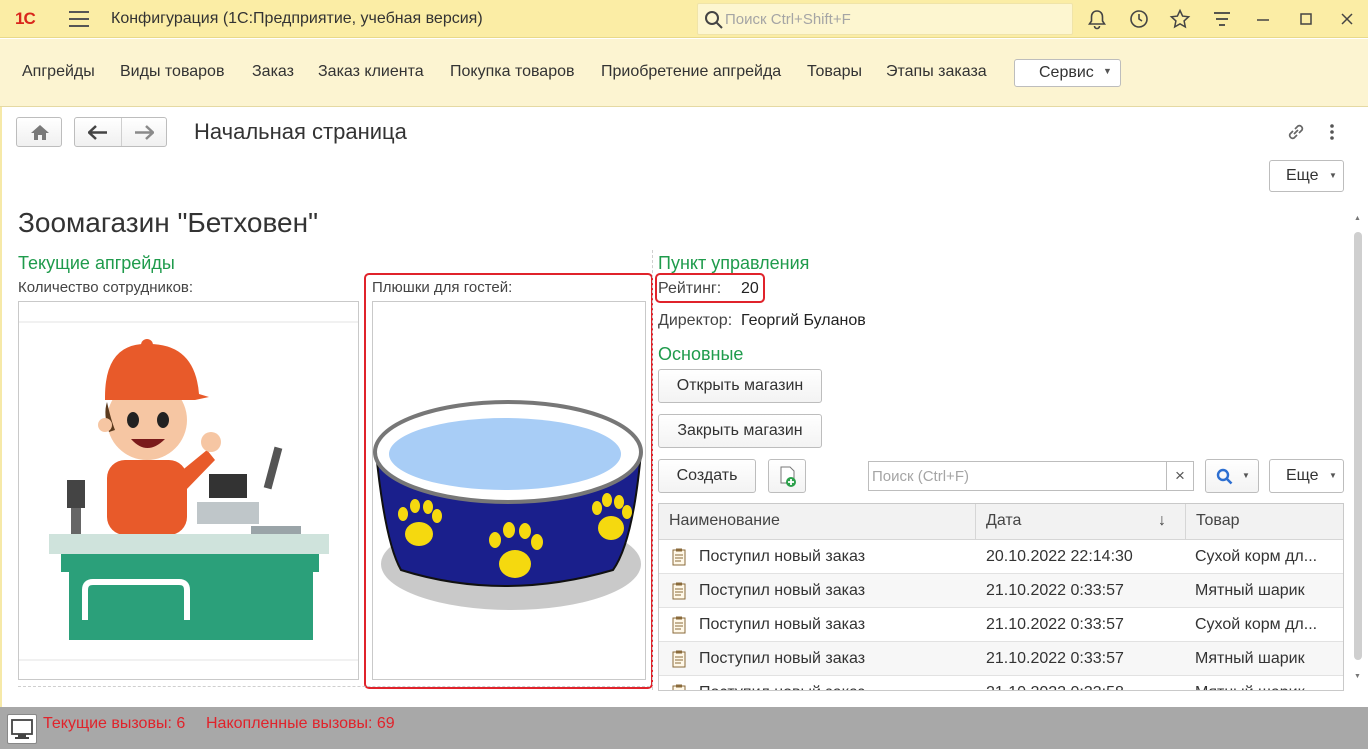 Image resolution: width=1368 pixels, height=749 pixels. Describe the element at coordinates (652, 470) in the screenshot. I see `column-separator` at that location.